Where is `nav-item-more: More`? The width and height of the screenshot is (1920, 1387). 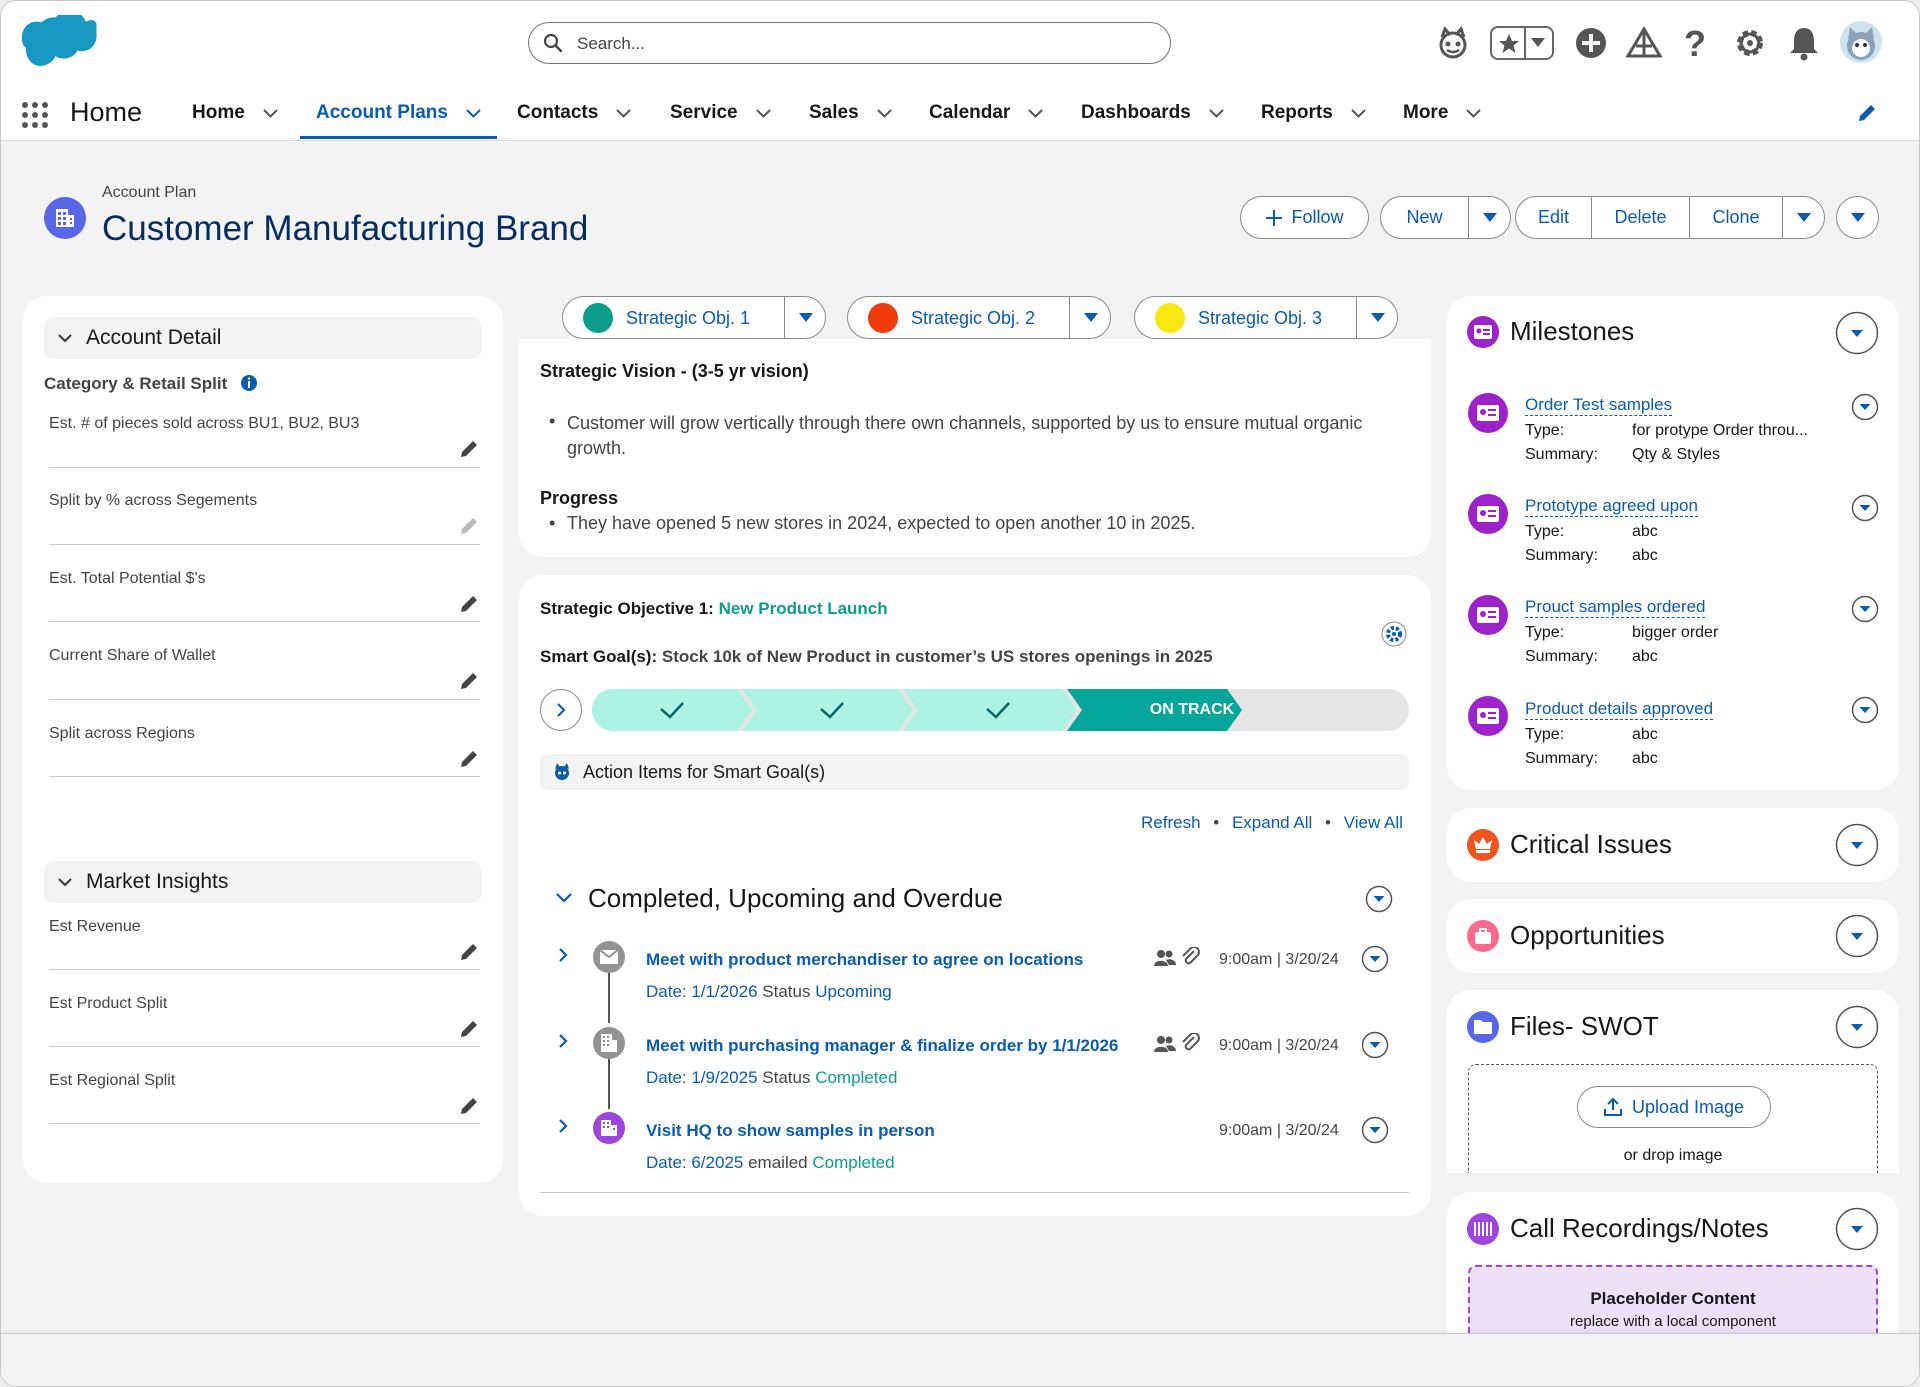 nav-item-more: More is located at coordinates (1442, 113).